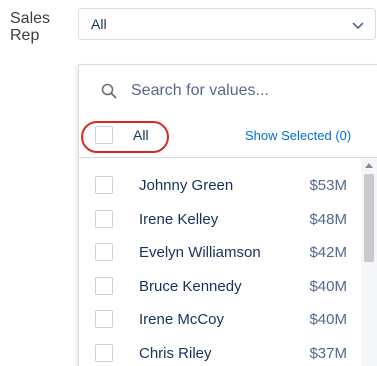  What do you see at coordinates (182, 319) in the screenshot?
I see `item-name: Irene McCoy` at bounding box center [182, 319].